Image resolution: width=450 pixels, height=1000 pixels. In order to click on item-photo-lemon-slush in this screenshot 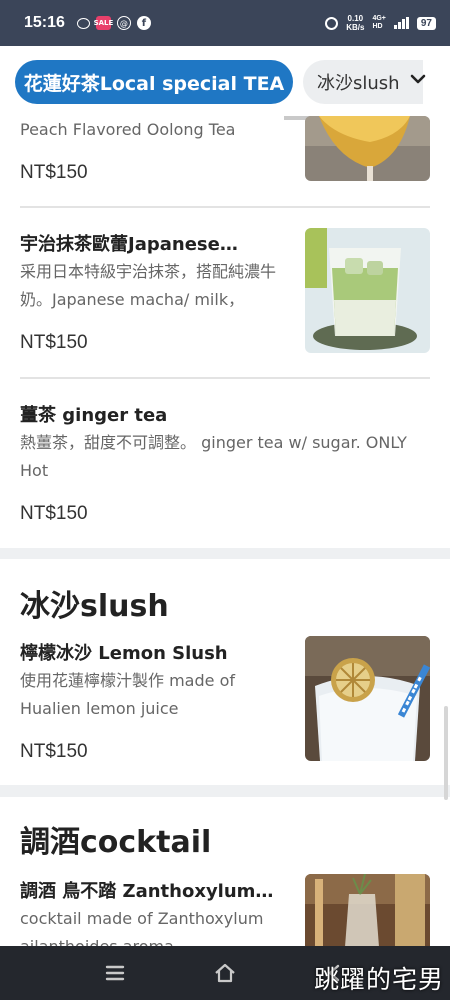, I will do `click(367, 698)`.